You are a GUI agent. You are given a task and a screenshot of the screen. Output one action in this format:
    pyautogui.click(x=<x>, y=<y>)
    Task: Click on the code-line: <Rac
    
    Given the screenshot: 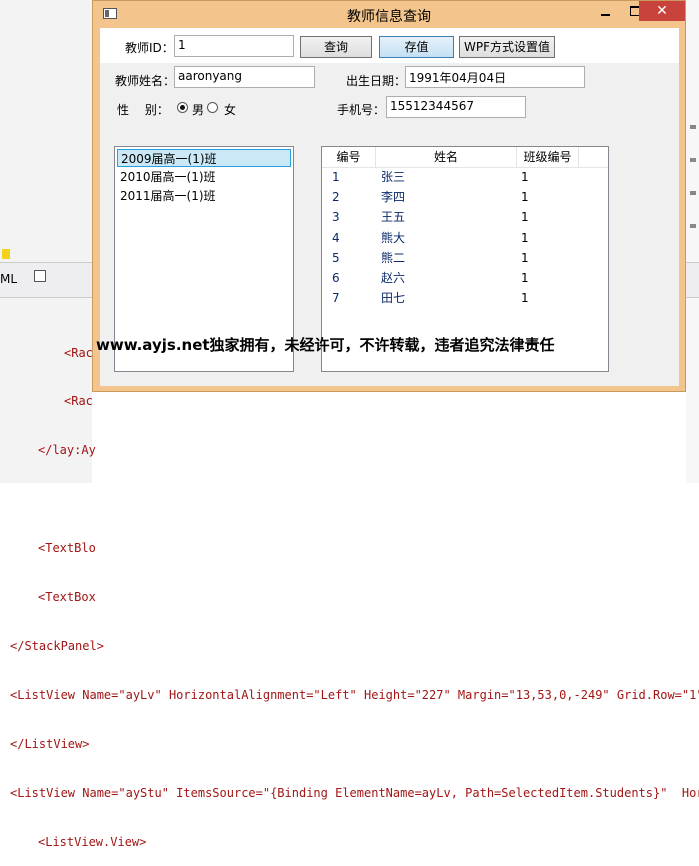 What is the action you would take?
    pyautogui.click(x=349, y=401)
    